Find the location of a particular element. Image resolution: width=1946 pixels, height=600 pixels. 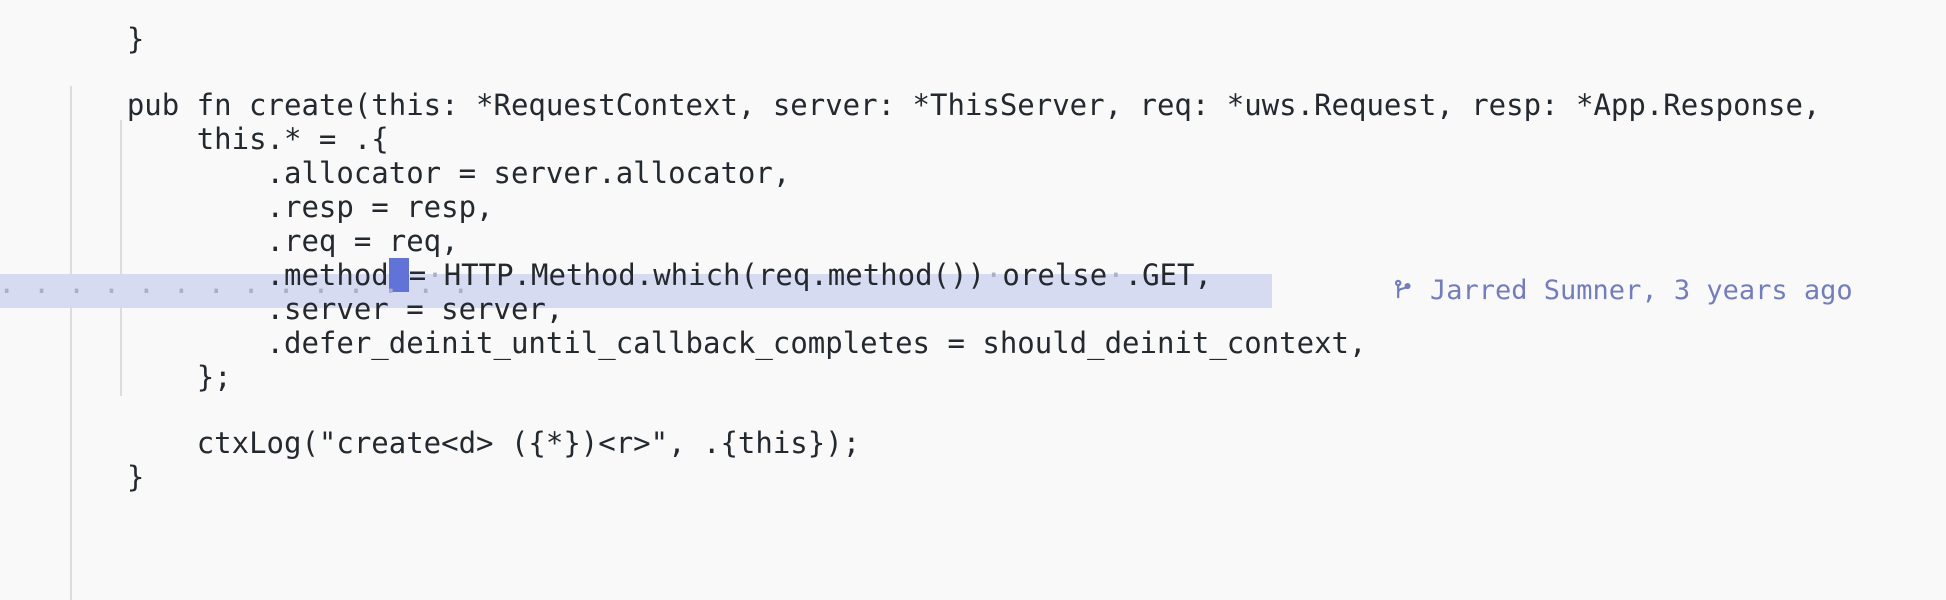

whitespace-dots: · · · · · · · · · · · · · · is located at coordinates (235, 291).